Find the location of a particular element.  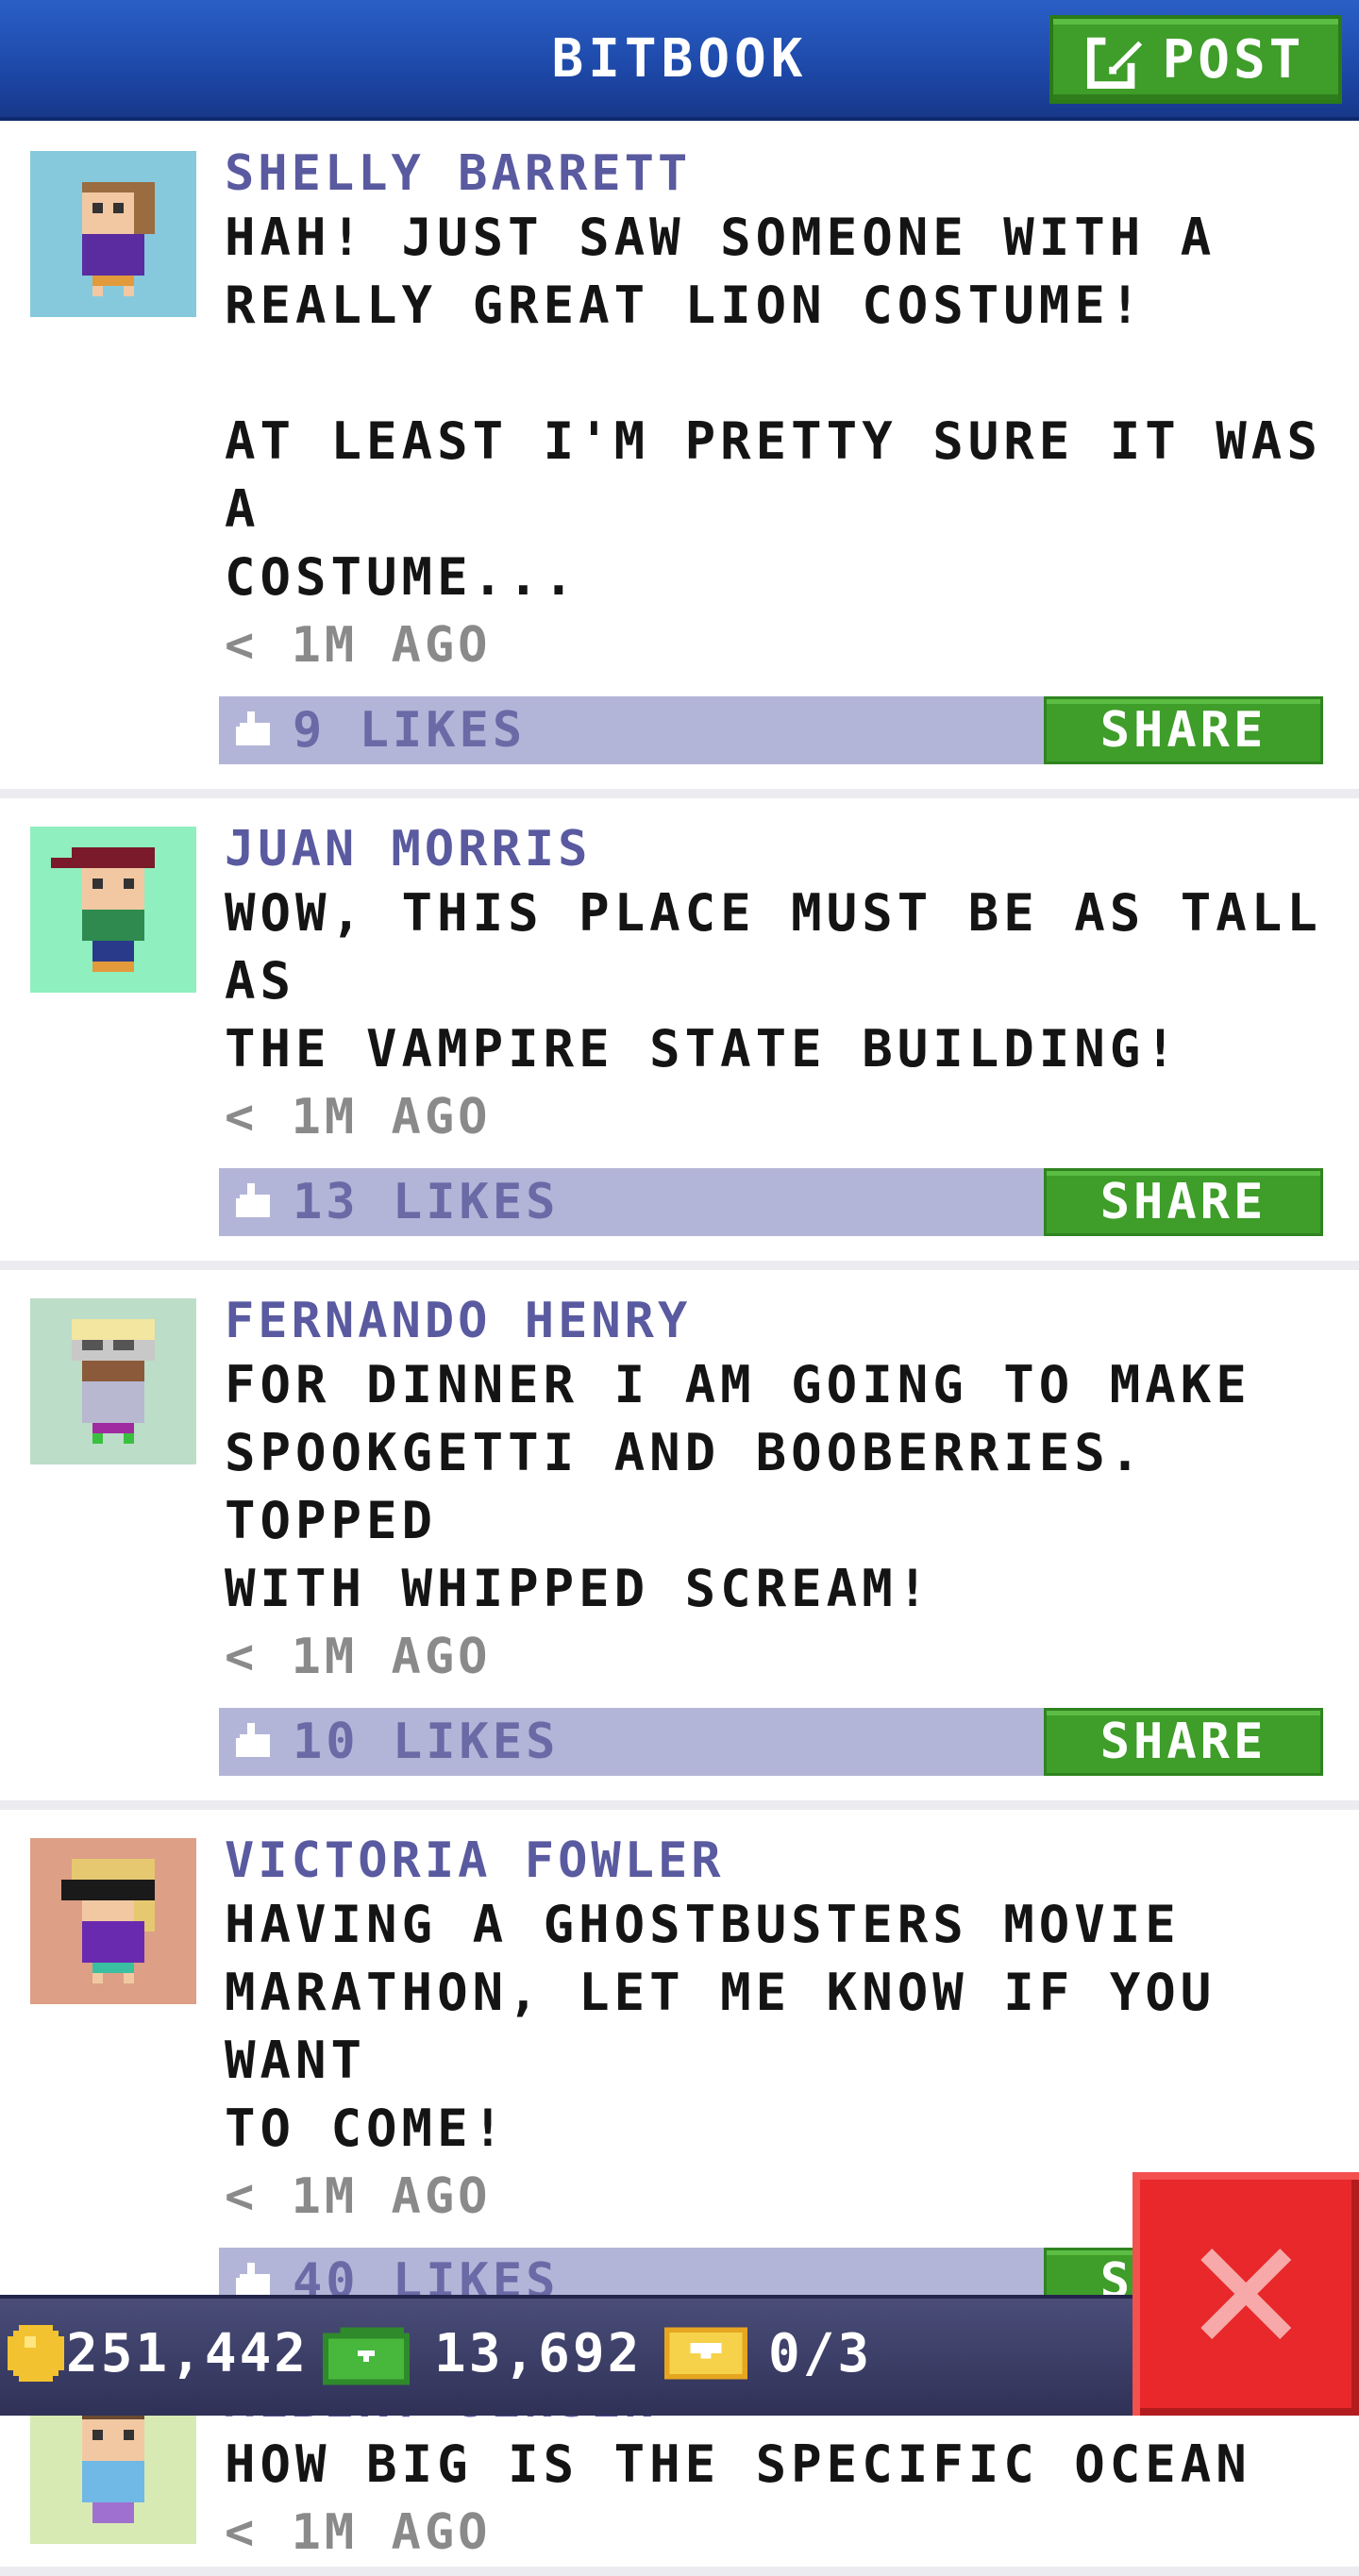

tickets-count: 0/3 is located at coordinates (820, 2353).